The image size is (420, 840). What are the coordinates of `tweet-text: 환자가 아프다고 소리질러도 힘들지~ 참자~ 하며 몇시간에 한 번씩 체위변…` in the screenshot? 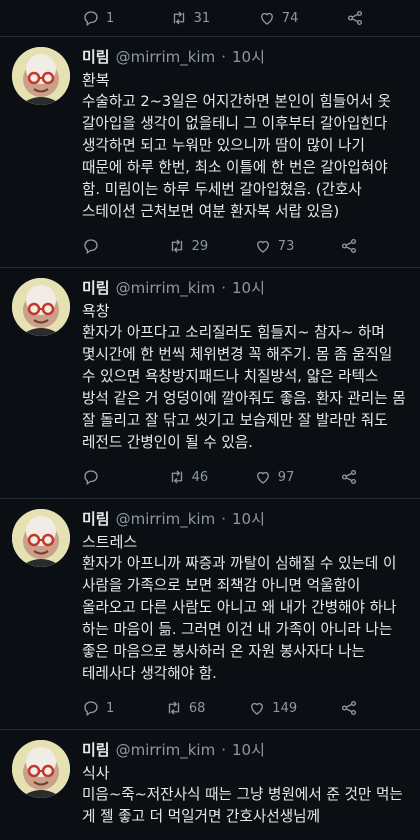 It's located at (244, 387).